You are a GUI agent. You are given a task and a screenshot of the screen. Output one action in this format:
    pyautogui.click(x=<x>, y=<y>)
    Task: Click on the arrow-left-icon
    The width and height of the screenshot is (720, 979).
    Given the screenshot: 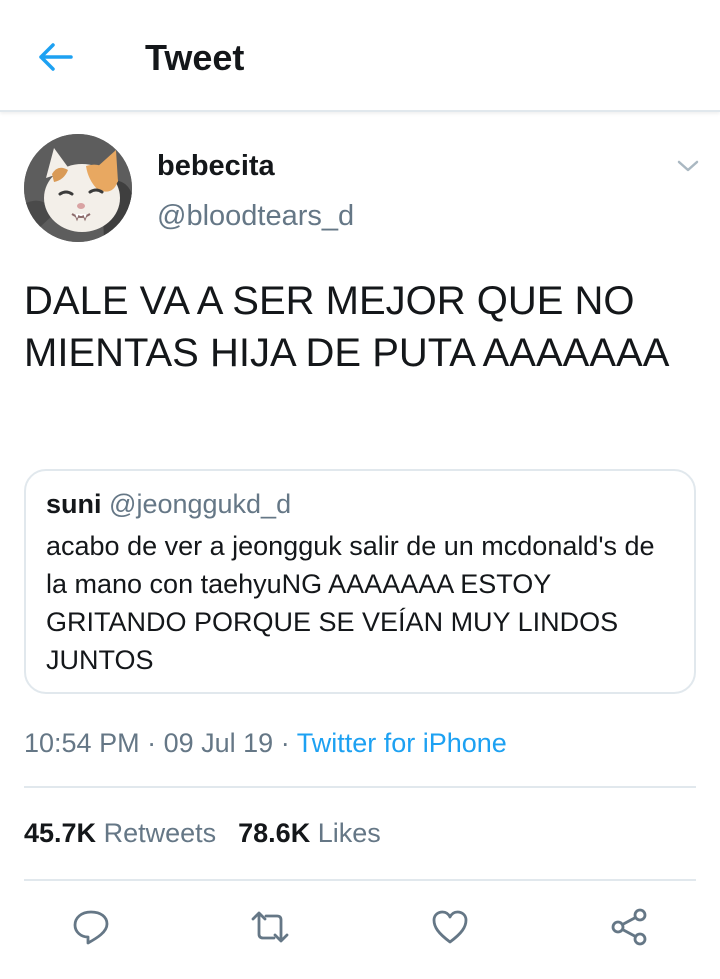 What is the action you would take?
    pyautogui.click(x=56, y=57)
    